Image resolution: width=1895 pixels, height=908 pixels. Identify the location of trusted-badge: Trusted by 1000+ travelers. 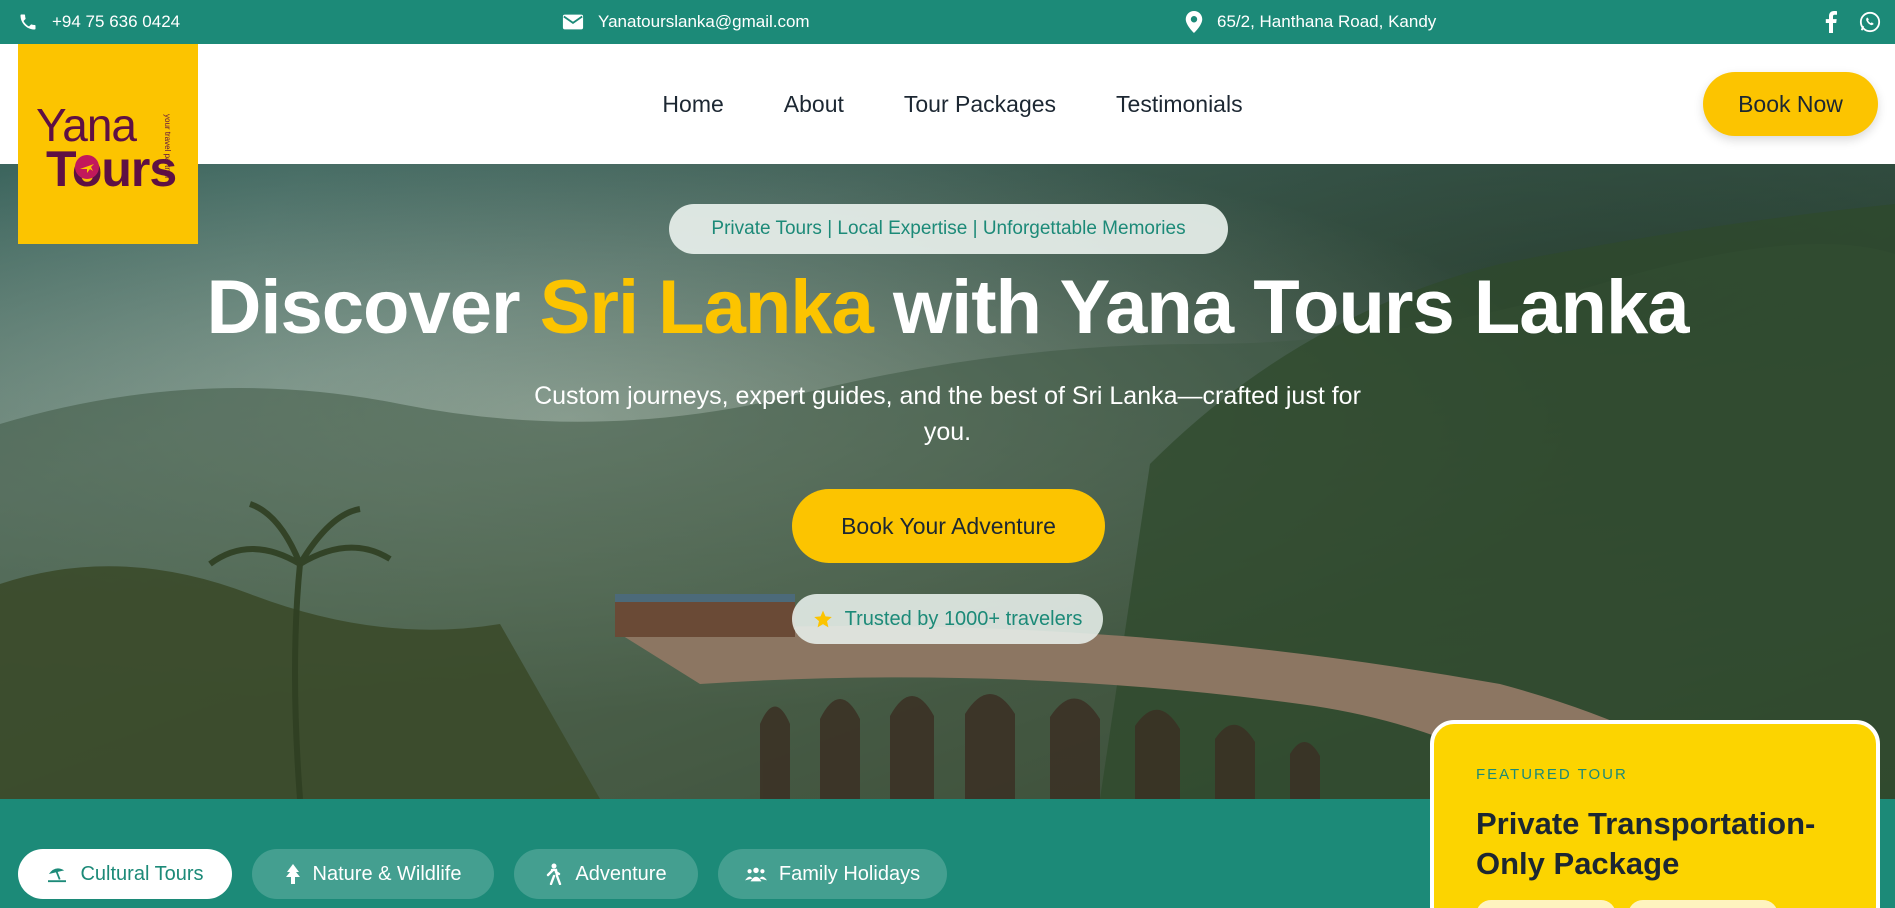
(947, 619).